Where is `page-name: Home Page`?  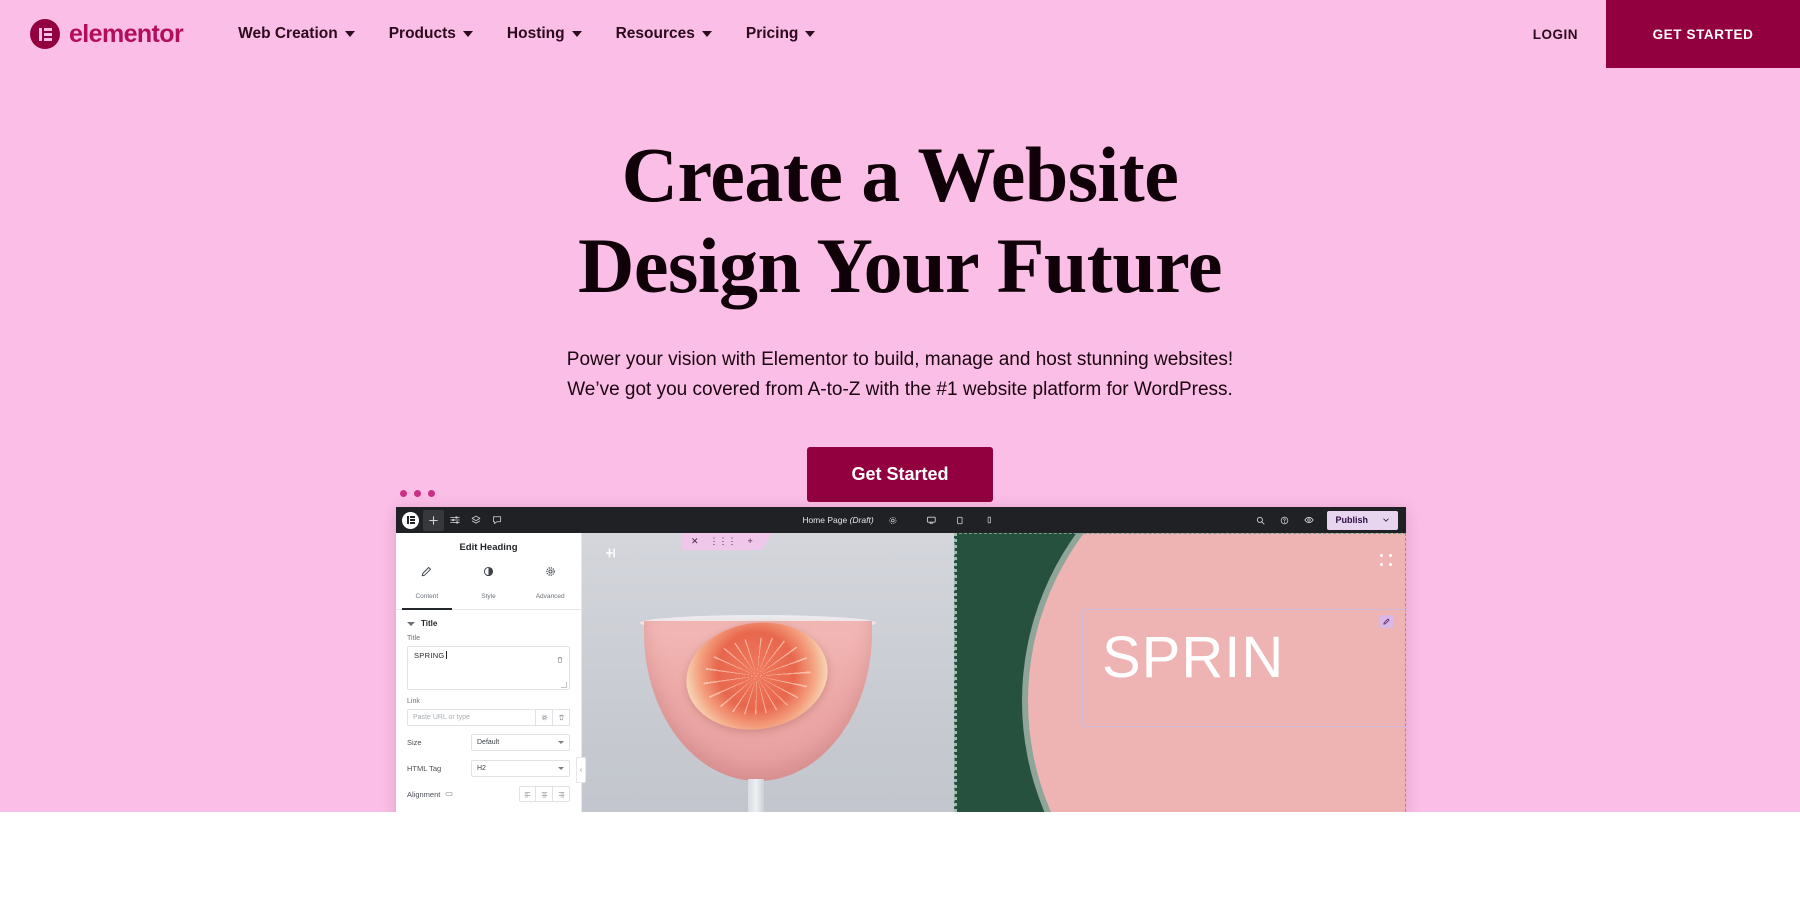
page-name: Home Page is located at coordinates (825, 520).